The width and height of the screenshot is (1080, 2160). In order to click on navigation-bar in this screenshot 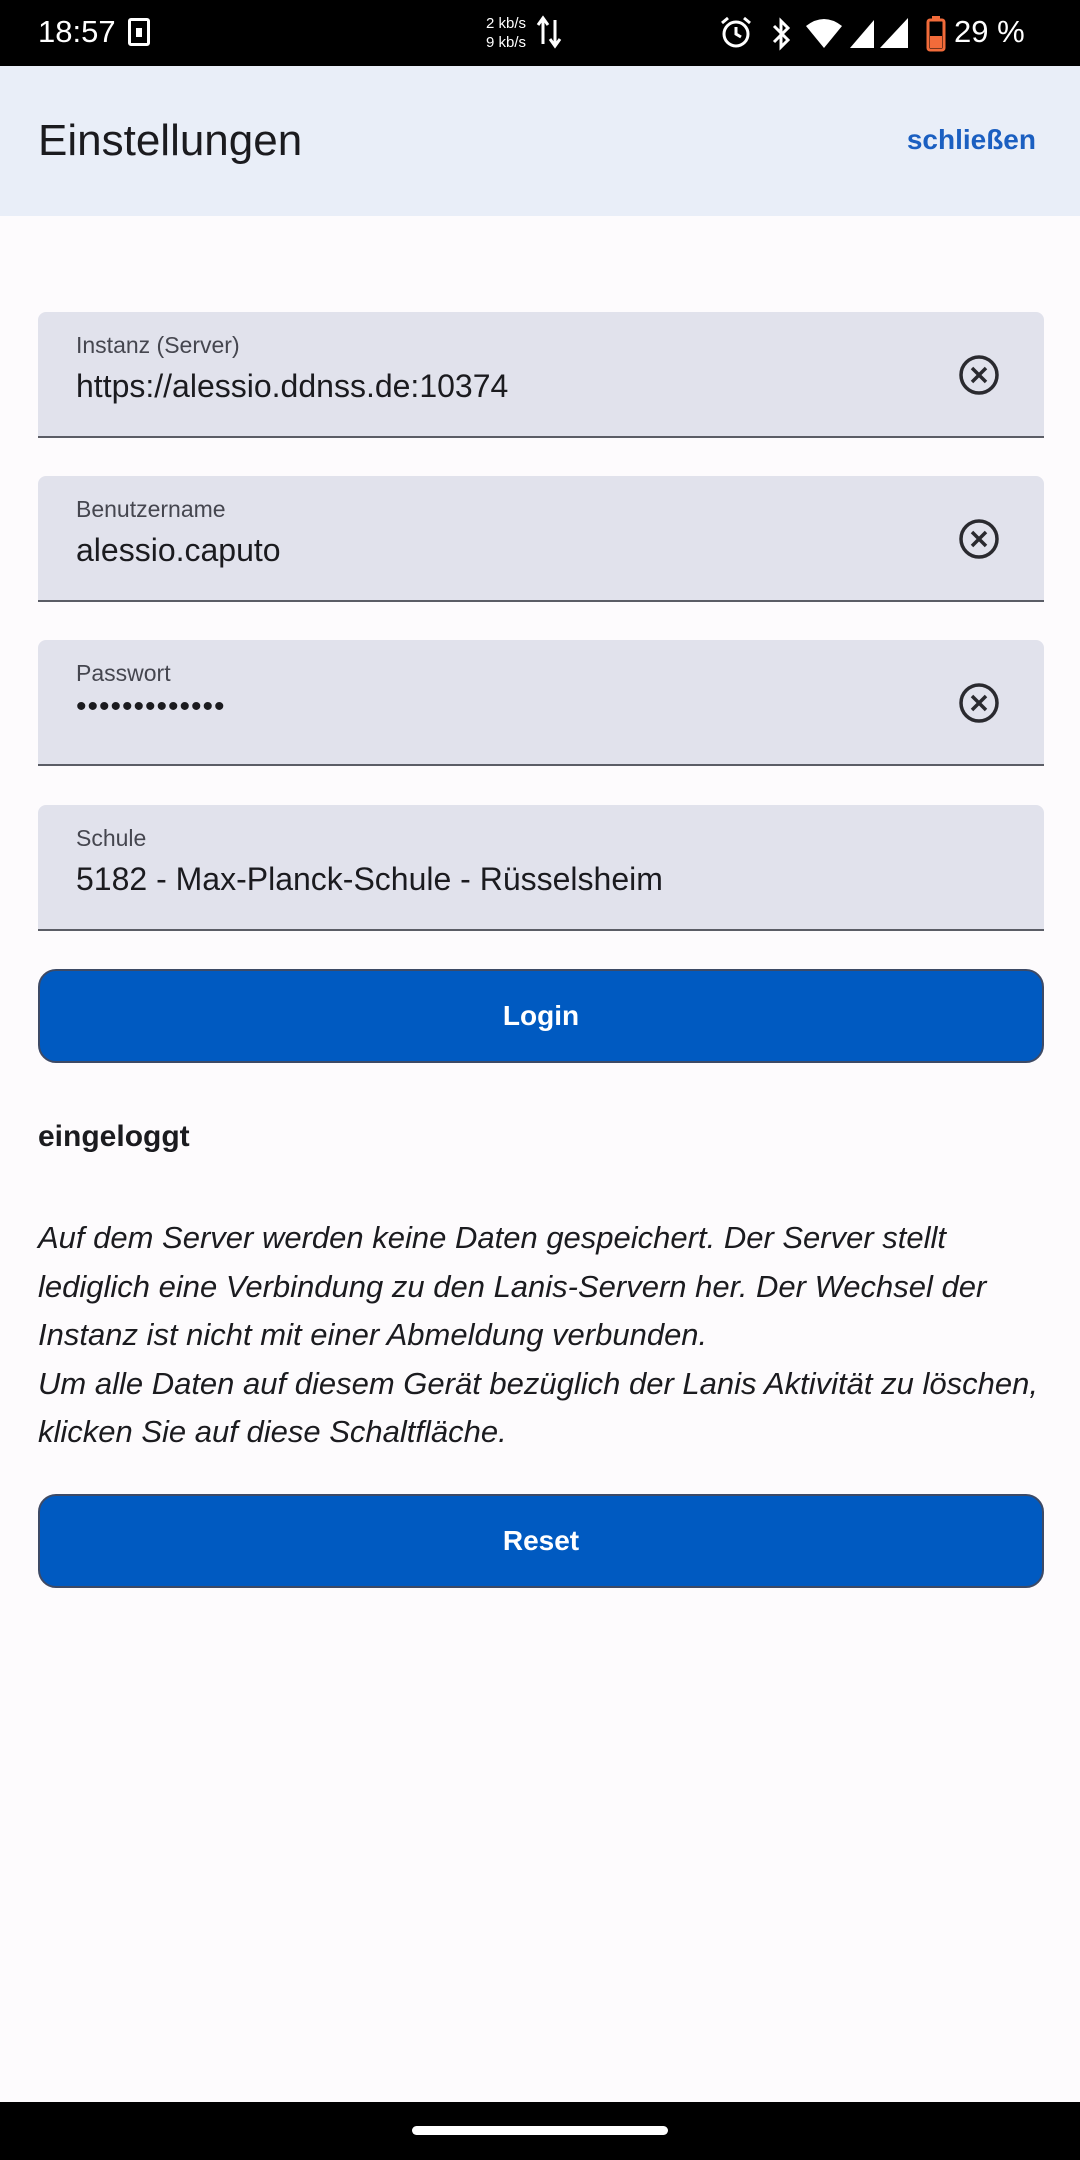, I will do `click(540, 2131)`.